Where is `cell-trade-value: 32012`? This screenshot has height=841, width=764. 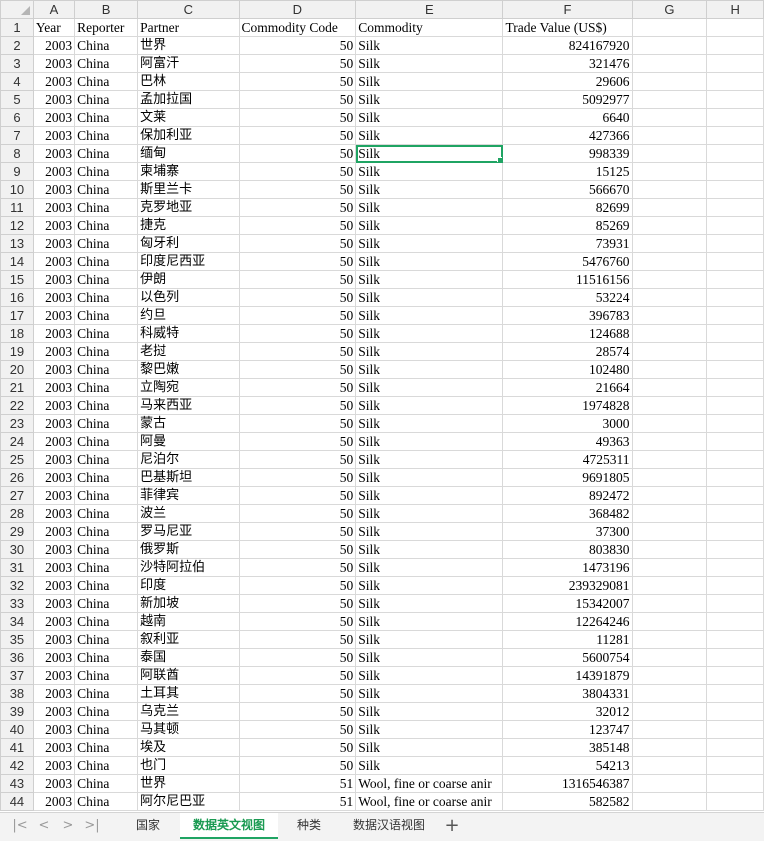 cell-trade-value: 32012 is located at coordinates (567, 711).